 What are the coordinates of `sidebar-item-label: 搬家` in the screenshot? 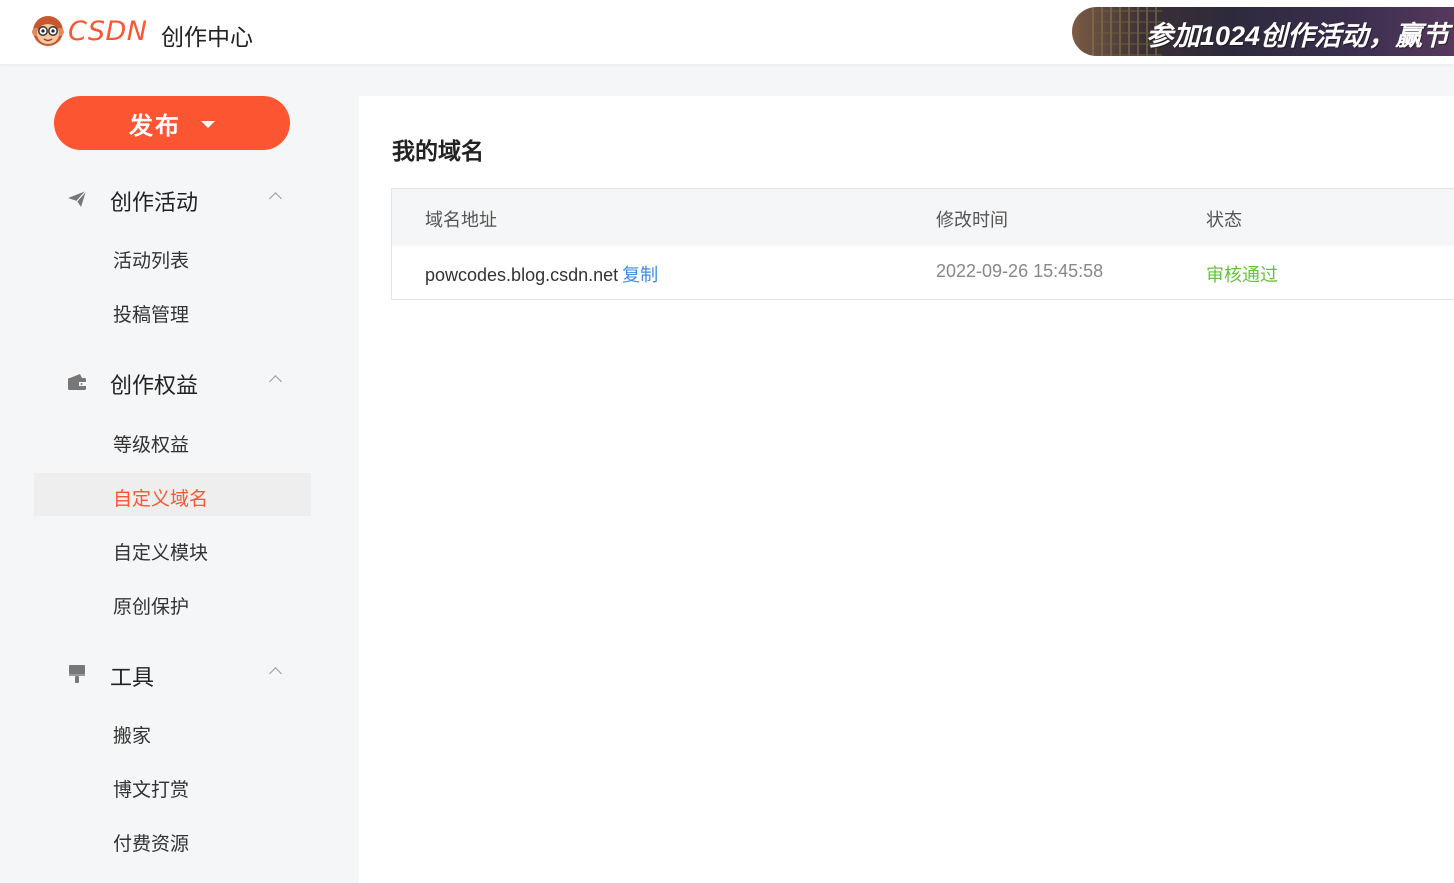 It's located at (132, 736).